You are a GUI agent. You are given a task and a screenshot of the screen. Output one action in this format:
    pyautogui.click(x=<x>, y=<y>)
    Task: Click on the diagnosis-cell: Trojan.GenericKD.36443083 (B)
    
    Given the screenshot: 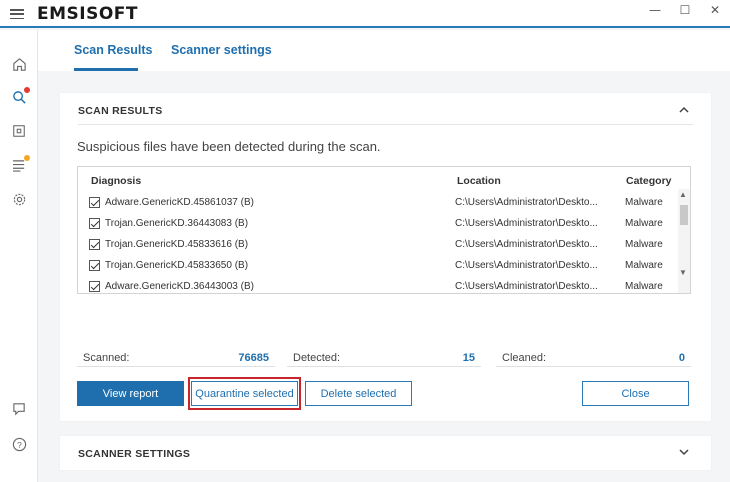 What is the action you would take?
    pyautogui.click(x=177, y=223)
    